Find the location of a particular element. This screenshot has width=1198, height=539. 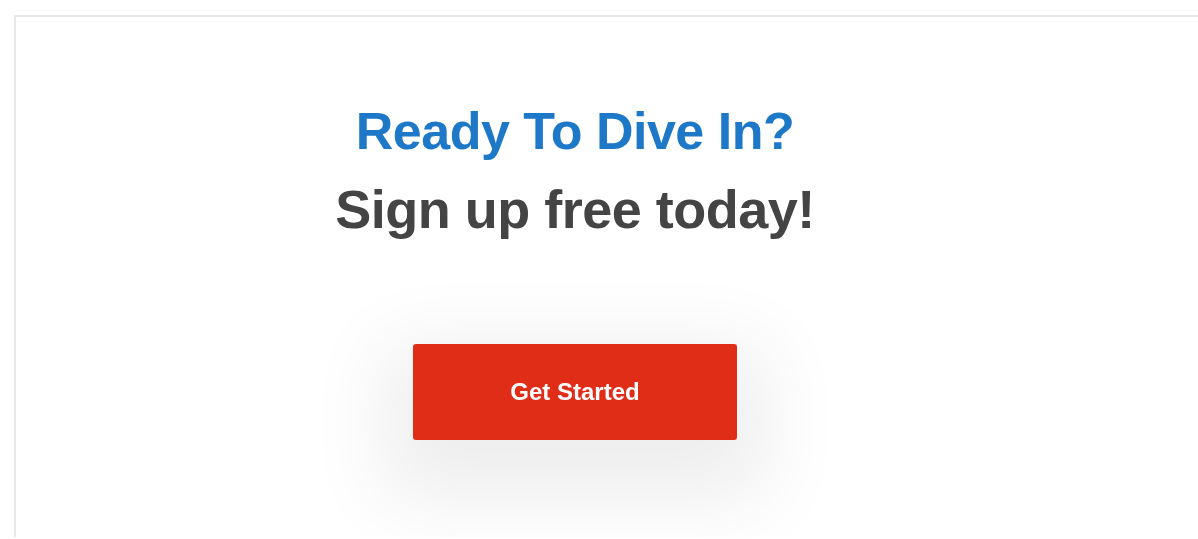

subheading: Sign up free today! is located at coordinates (575, 209).